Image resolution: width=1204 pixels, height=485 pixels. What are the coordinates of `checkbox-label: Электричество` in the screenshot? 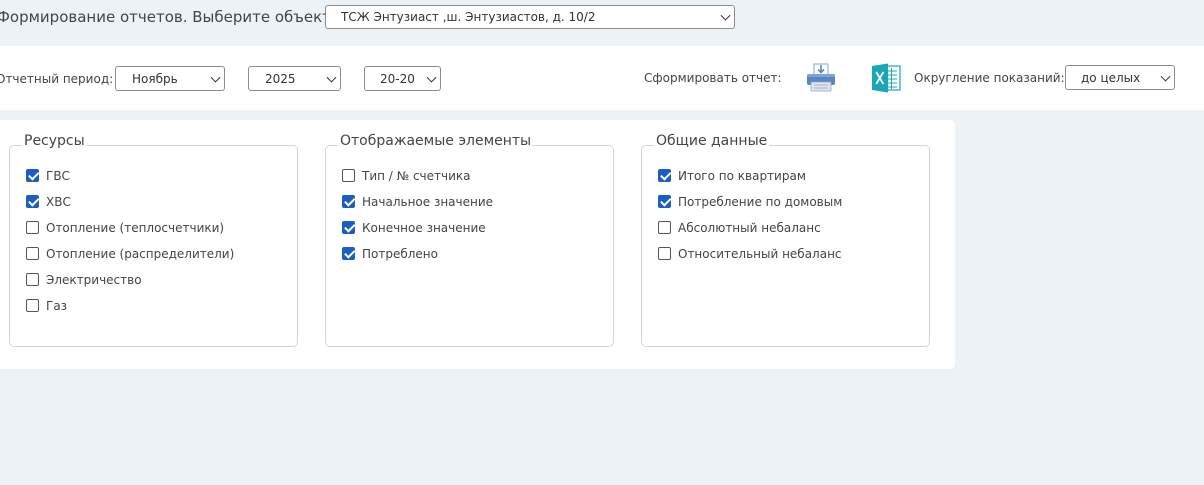 It's located at (94, 280).